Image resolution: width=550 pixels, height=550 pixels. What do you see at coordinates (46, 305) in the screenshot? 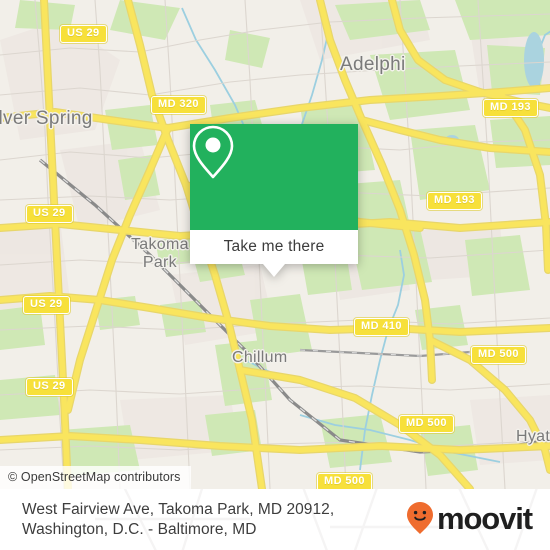
I see `road-shield-us-29-3: US 29` at bounding box center [46, 305].